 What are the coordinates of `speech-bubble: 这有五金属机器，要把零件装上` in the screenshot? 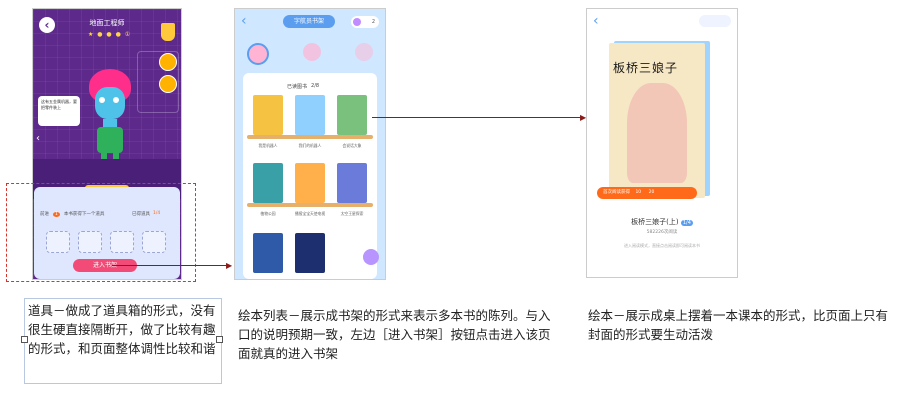 It's located at (59, 111).